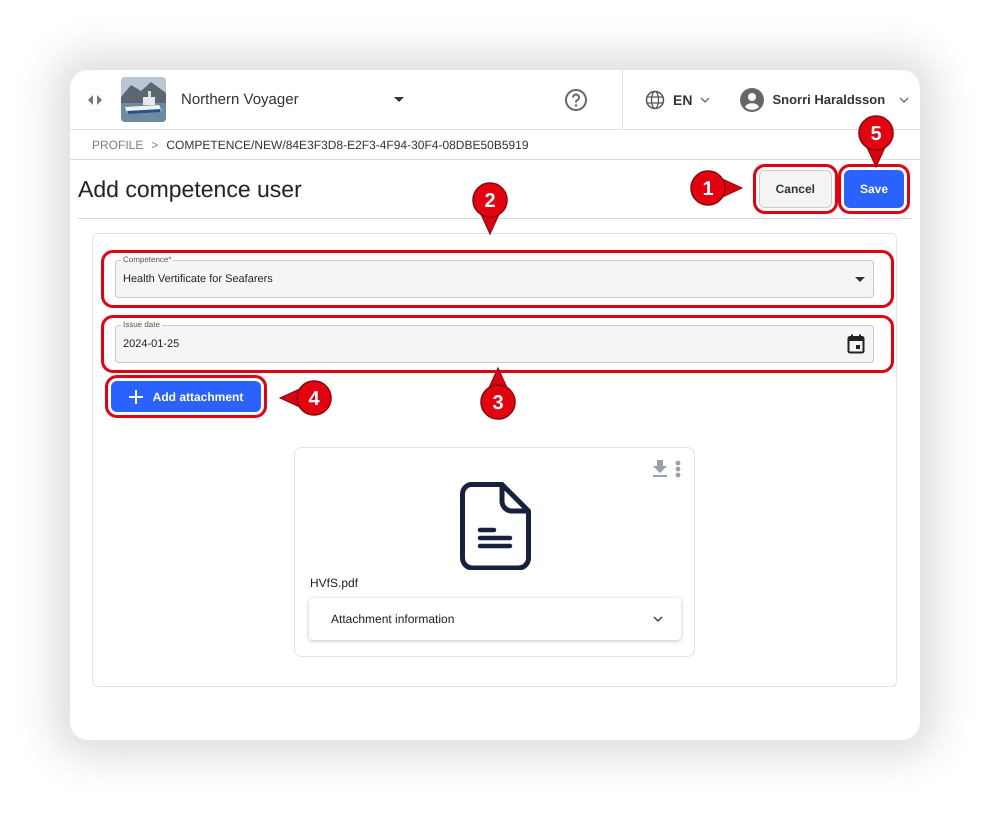 This screenshot has height=815, width=995. What do you see at coordinates (655, 100) in the screenshot?
I see `globe-icon` at bounding box center [655, 100].